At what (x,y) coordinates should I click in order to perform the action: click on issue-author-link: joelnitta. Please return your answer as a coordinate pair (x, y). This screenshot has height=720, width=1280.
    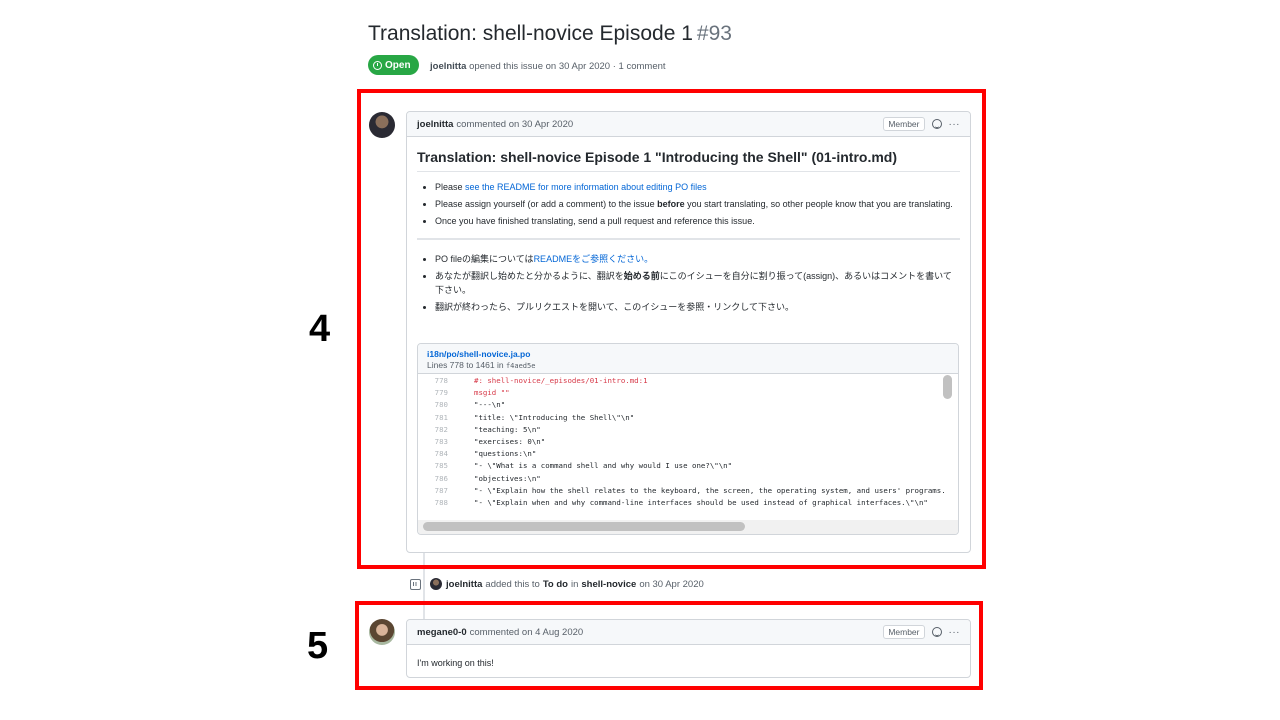
    Looking at the image, I should click on (448, 66).